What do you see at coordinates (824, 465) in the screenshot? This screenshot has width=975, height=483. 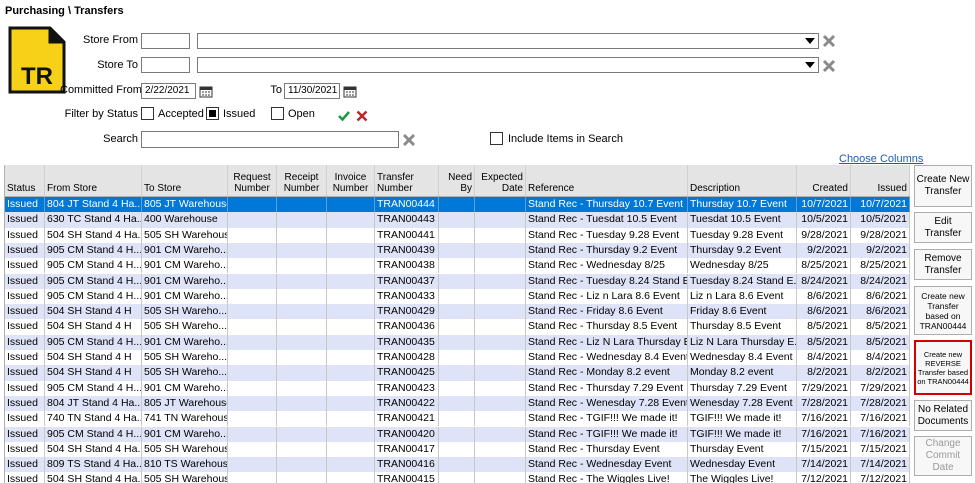 I see `cell-created: 7/14/2021` at bounding box center [824, 465].